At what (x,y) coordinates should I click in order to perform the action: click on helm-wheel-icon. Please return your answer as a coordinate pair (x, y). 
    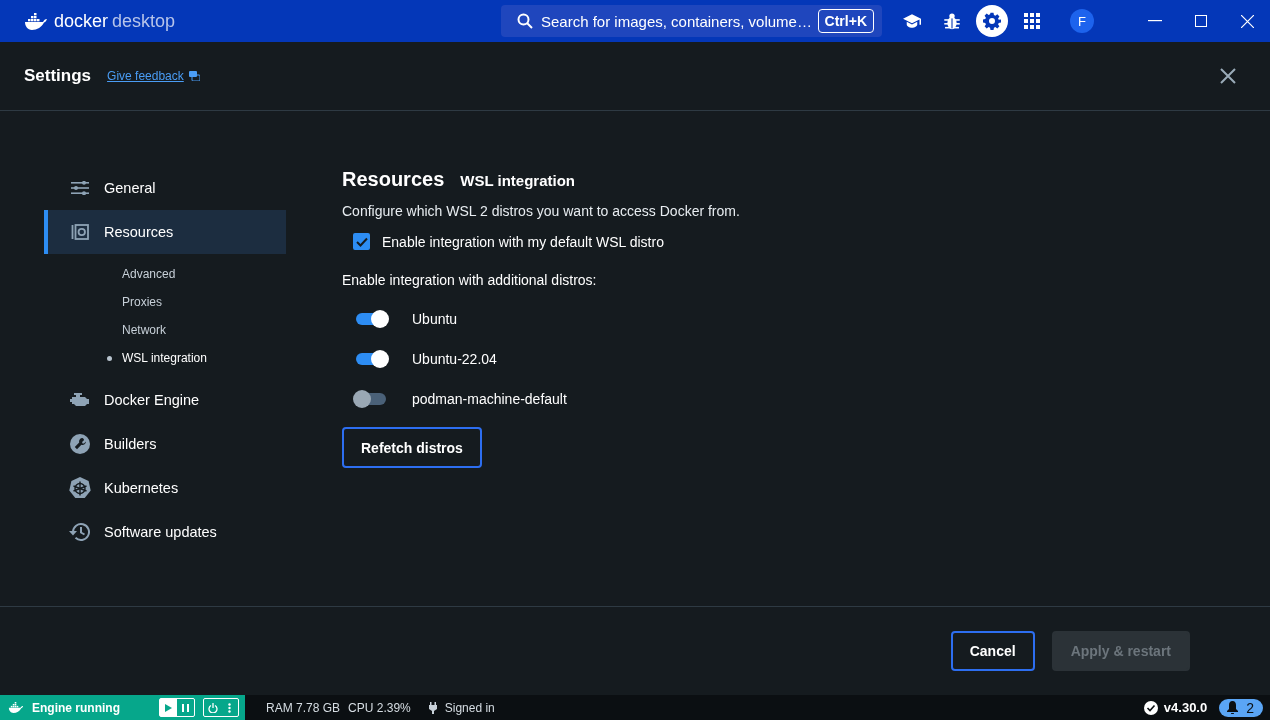
    Looking at the image, I should click on (80, 488).